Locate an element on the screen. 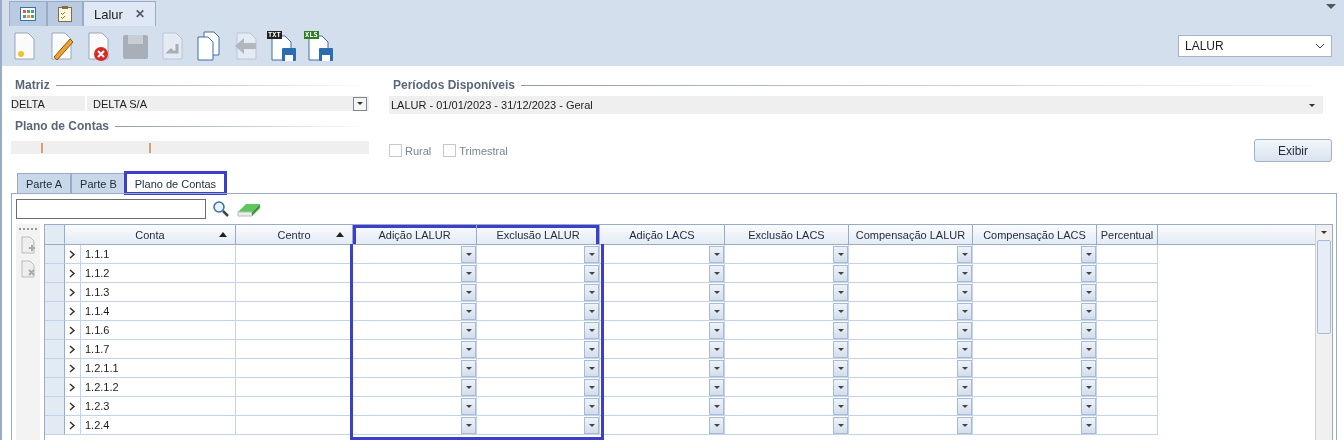  code-field: DELTA is located at coordinates (48, 103).